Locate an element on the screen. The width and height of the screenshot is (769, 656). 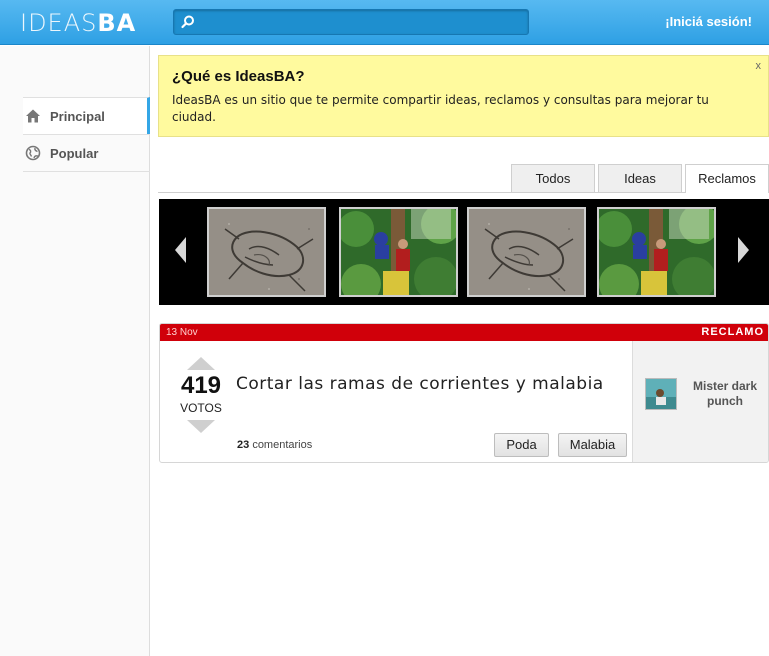
vote-down-icon is located at coordinates (201, 426).